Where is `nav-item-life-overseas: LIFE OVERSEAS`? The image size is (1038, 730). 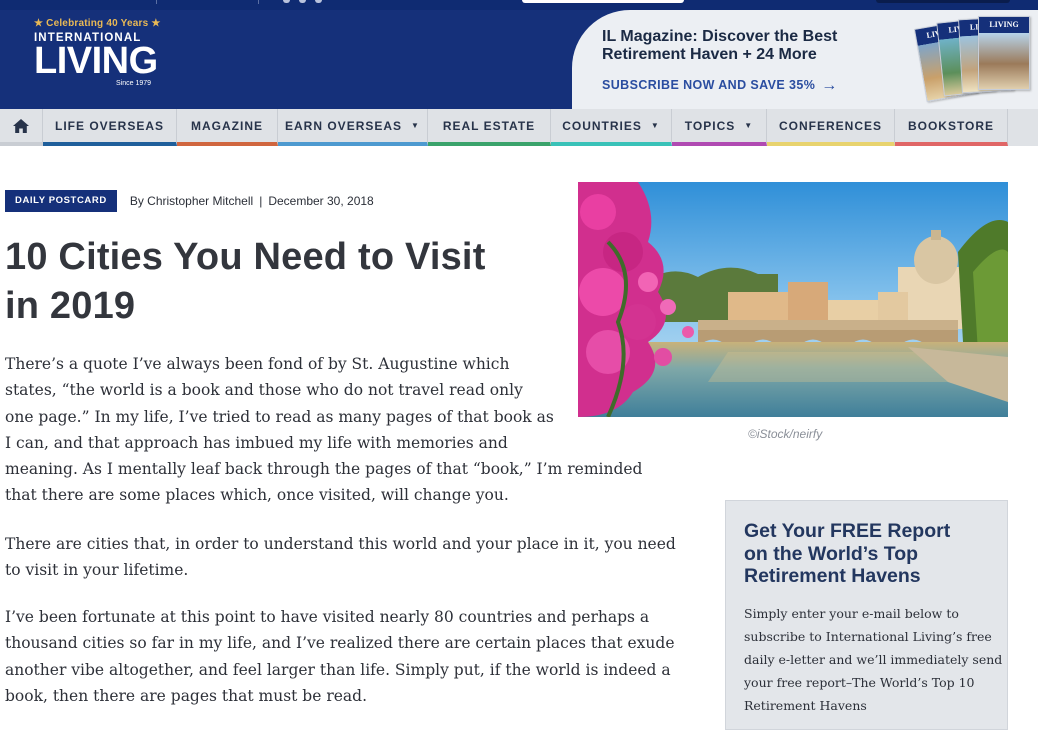
nav-item-life-overseas: LIFE OVERSEAS is located at coordinates (110, 127).